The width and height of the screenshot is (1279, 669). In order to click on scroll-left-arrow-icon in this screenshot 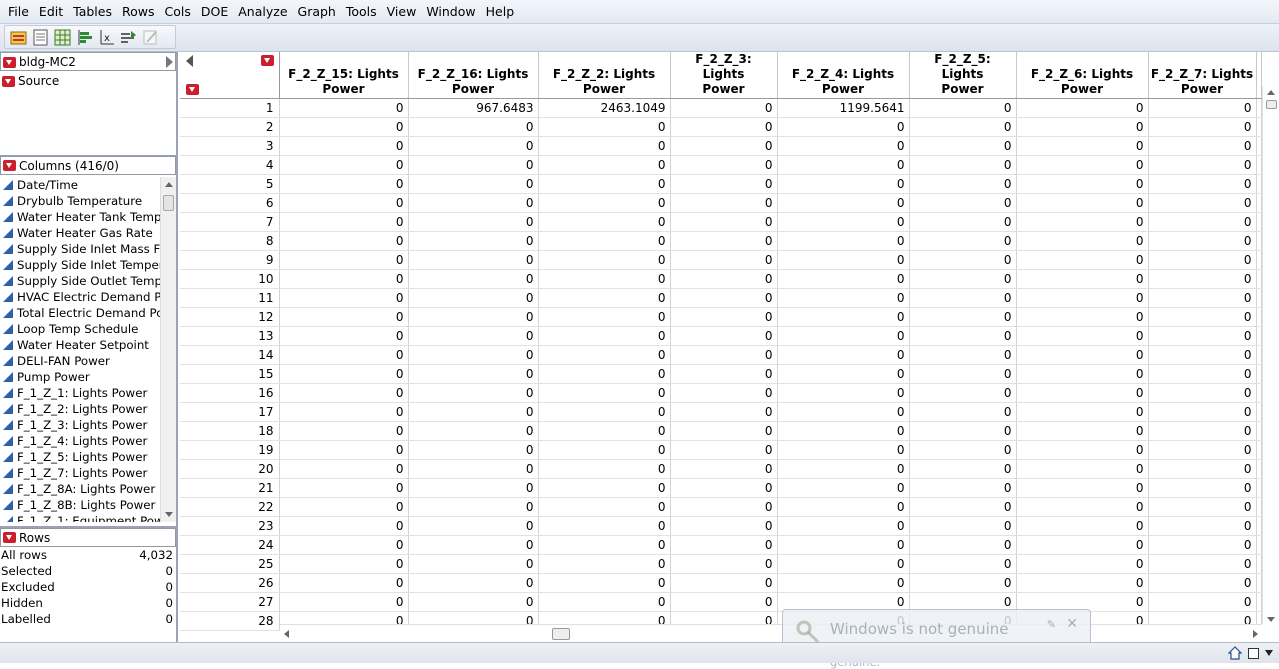, I will do `click(286, 634)`.